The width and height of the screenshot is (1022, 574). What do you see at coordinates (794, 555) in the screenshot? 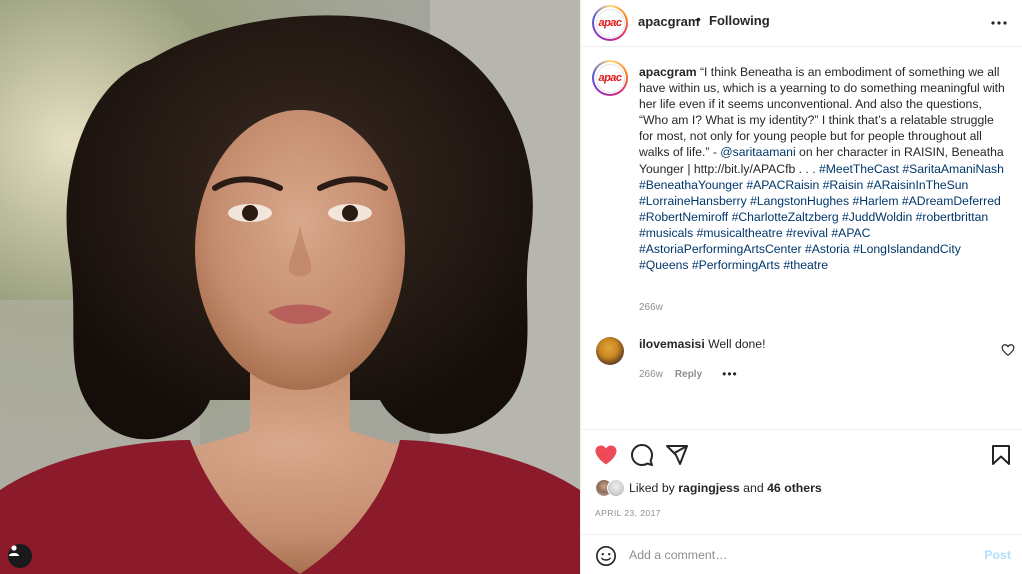
I see `comment-input` at bounding box center [794, 555].